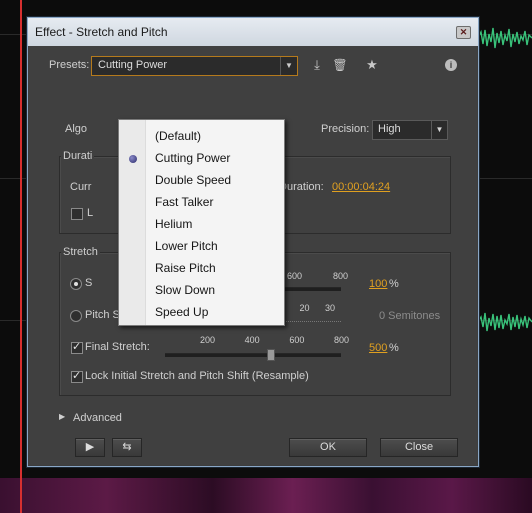 The width and height of the screenshot is (532, 513). I want to click on stretch-tick-label: 800, so click(341, 276).